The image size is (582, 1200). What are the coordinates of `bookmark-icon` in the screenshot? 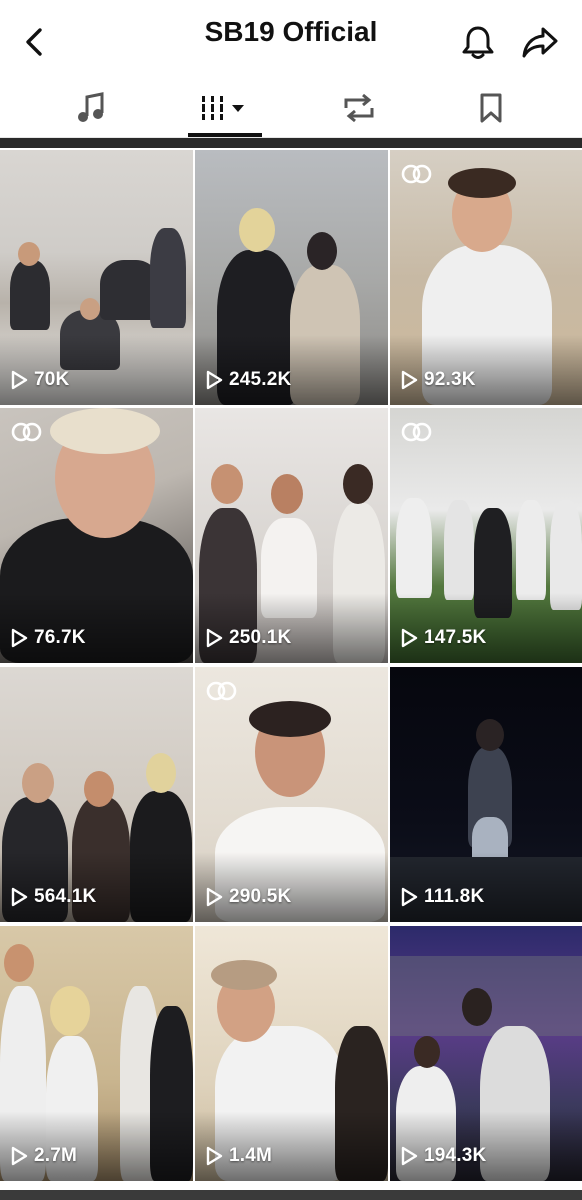 It's located at (490, 108).